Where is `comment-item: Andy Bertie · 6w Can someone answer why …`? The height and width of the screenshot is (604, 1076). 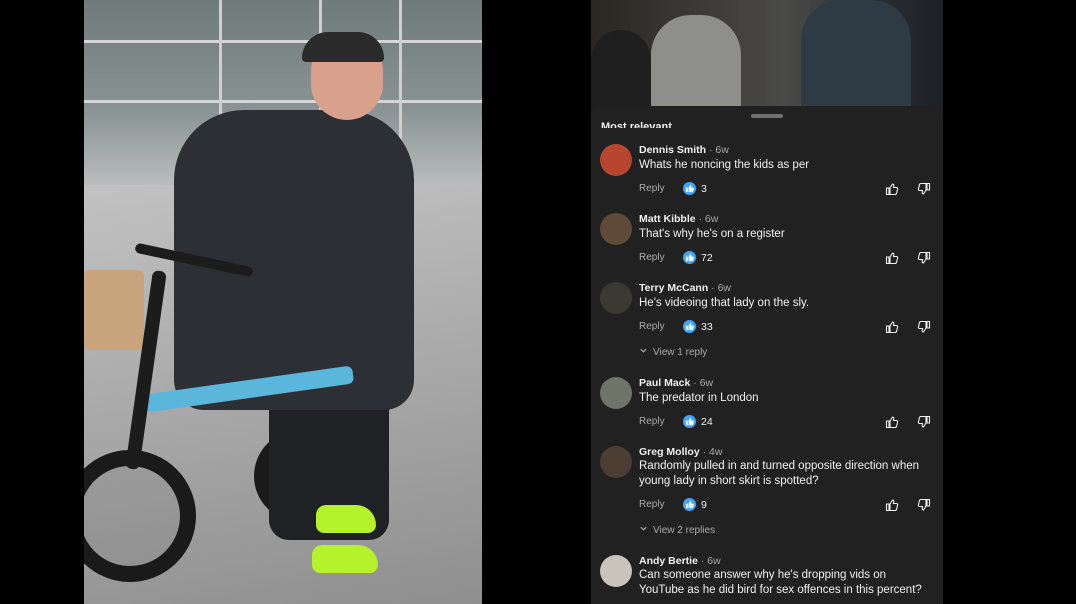 comment-item: Andy Bertie · 6w Can someone answer why … is located at coordinates (767, 578).